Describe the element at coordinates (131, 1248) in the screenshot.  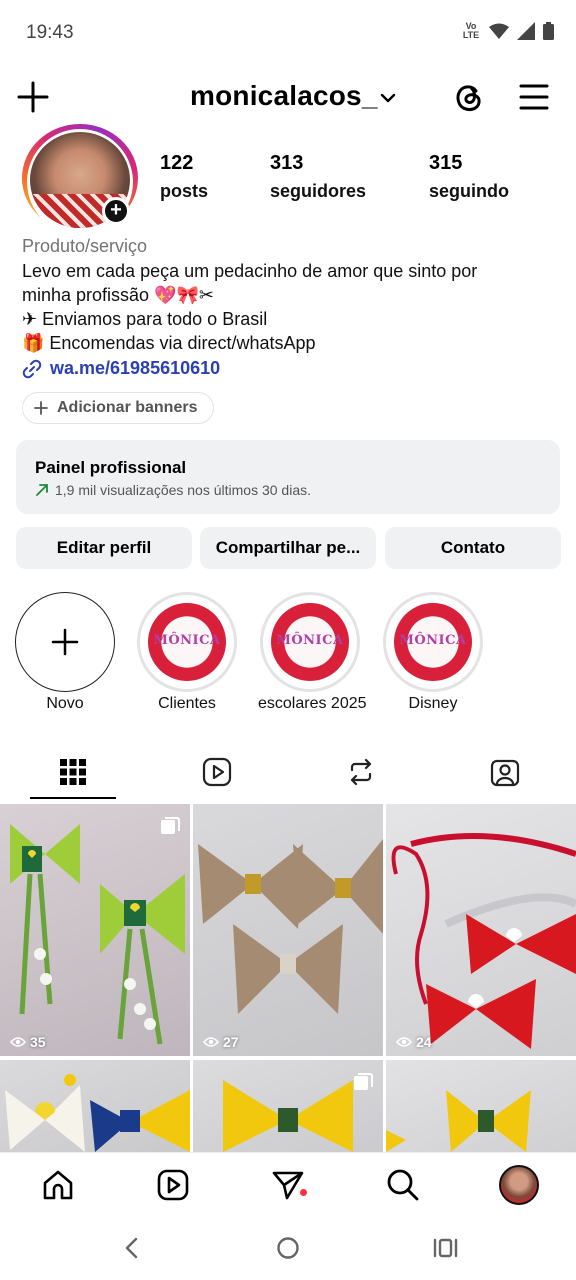
I see `back-icon` at that location.